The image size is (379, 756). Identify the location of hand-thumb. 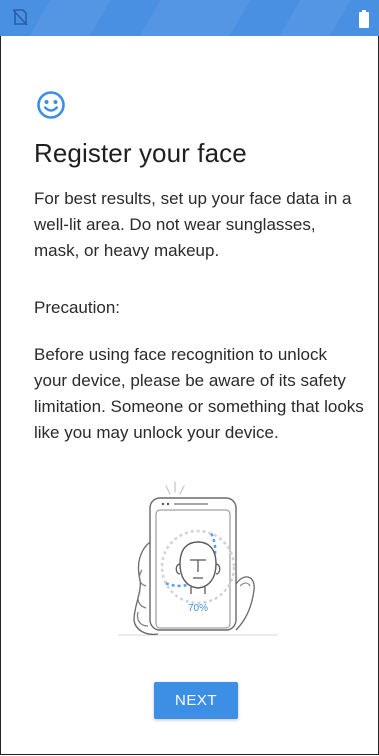
(245, 603).